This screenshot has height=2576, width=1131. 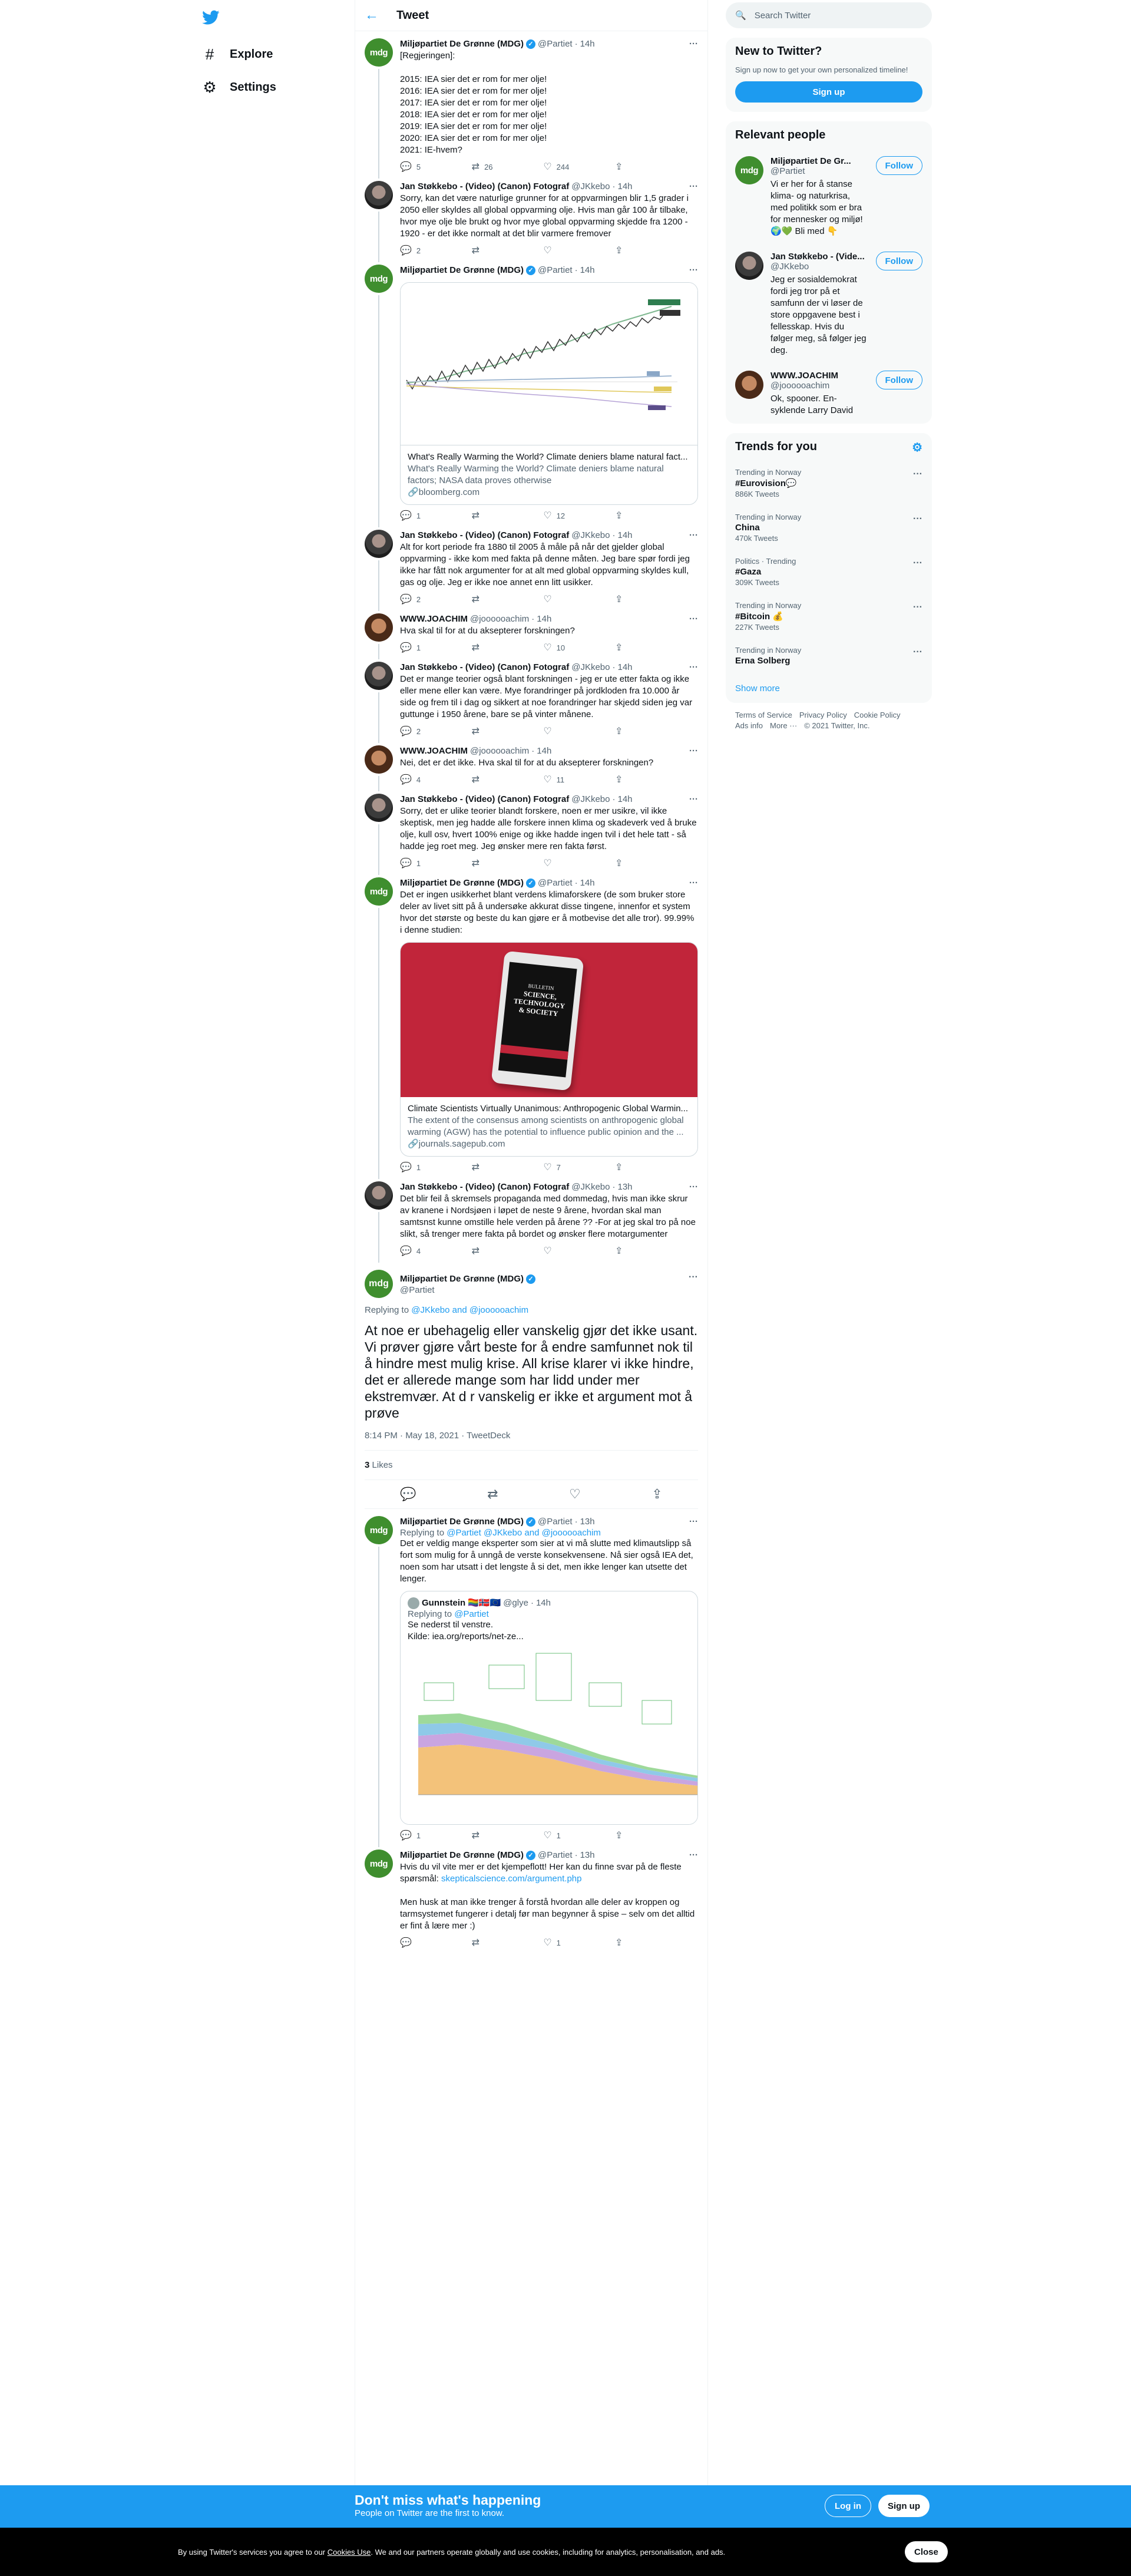 What do you see at coordinates (784, 725) in the screenshot?
I see `footer-link: More ···` at bounding box center [784, 725].